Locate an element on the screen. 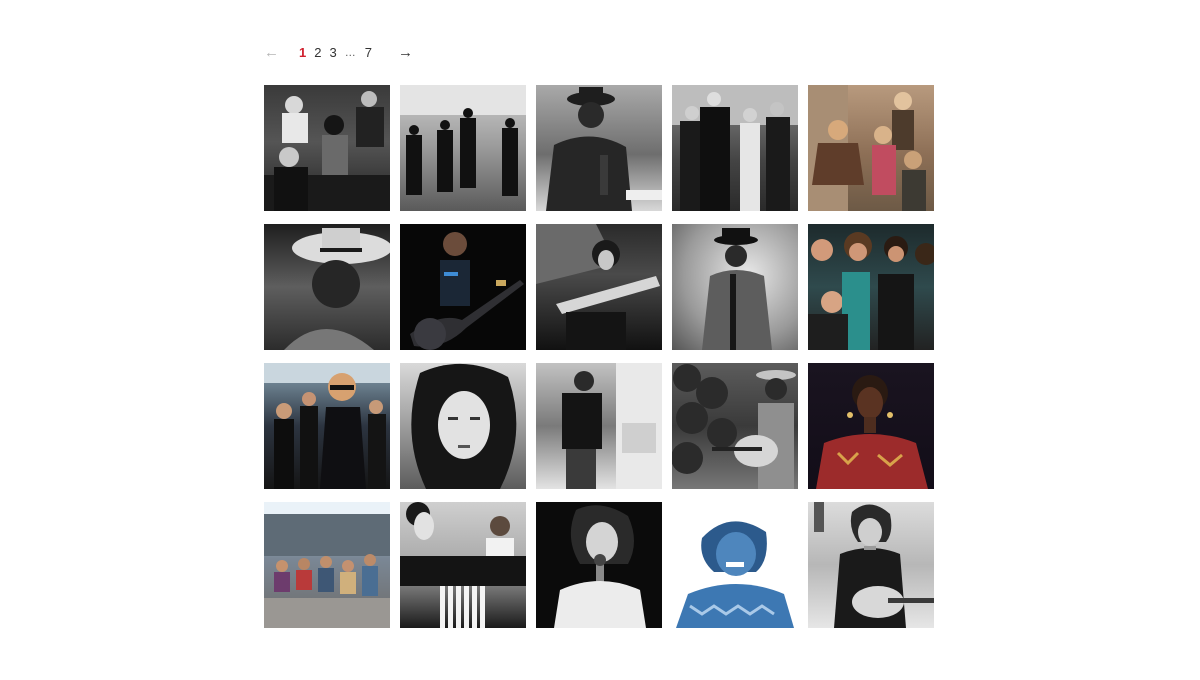 The height and width of the screenshot is (680, 1200). photo-18-image is located at coordinates (600, 566).